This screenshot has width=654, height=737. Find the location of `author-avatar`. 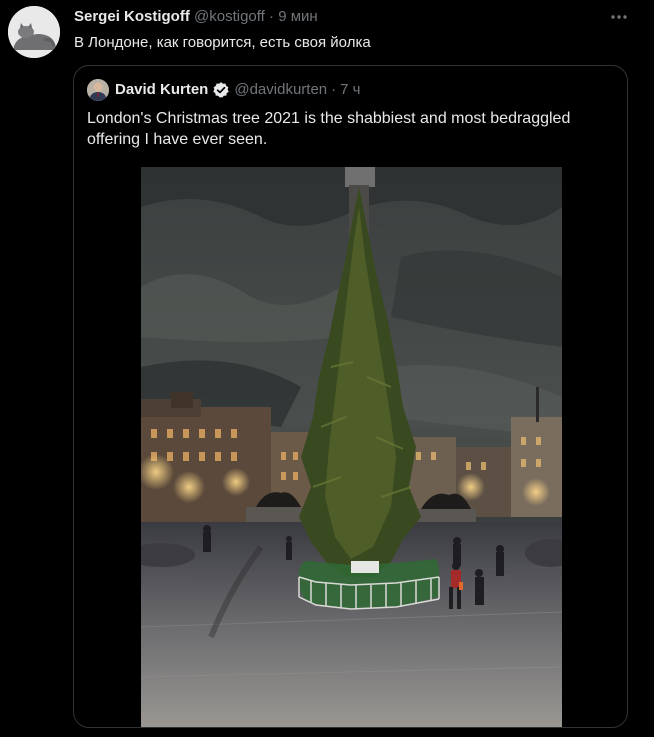

author-avatar is located at coordinates (34, 32).